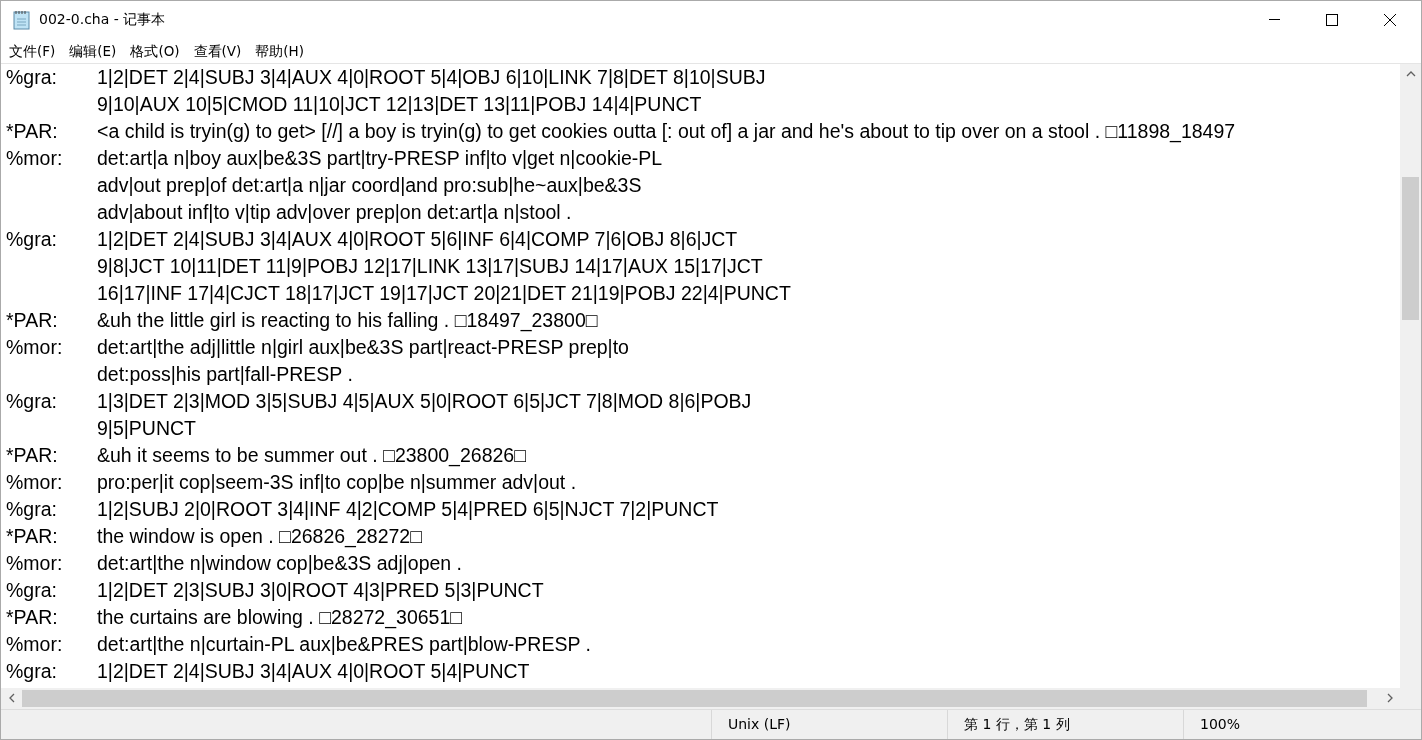 This screenshot has height=740, width=1422. Describe the element at coordinates (279, 563) in the screenshot. I see `text-line: det:art|the n|window cop|be&3S adj|open .` at that location.